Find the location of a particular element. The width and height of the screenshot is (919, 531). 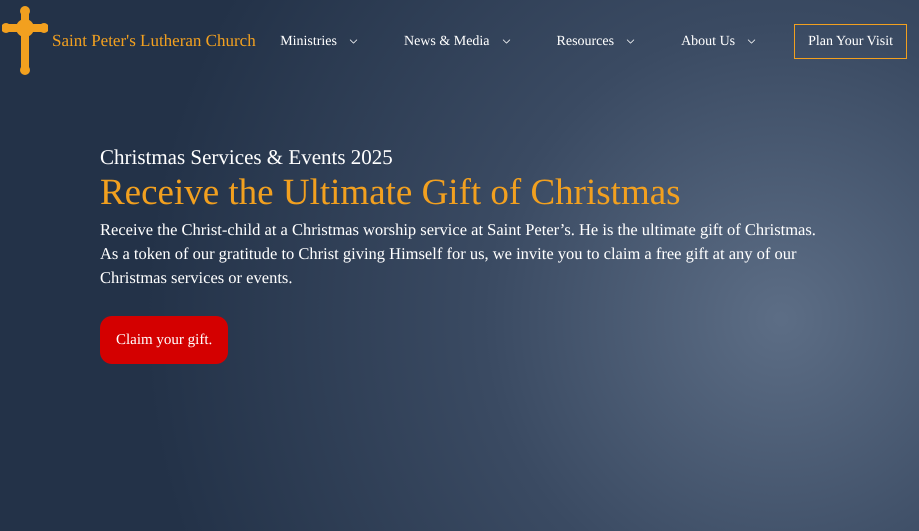

nav-menu-item: About Us is located at coordinates (719, 41).